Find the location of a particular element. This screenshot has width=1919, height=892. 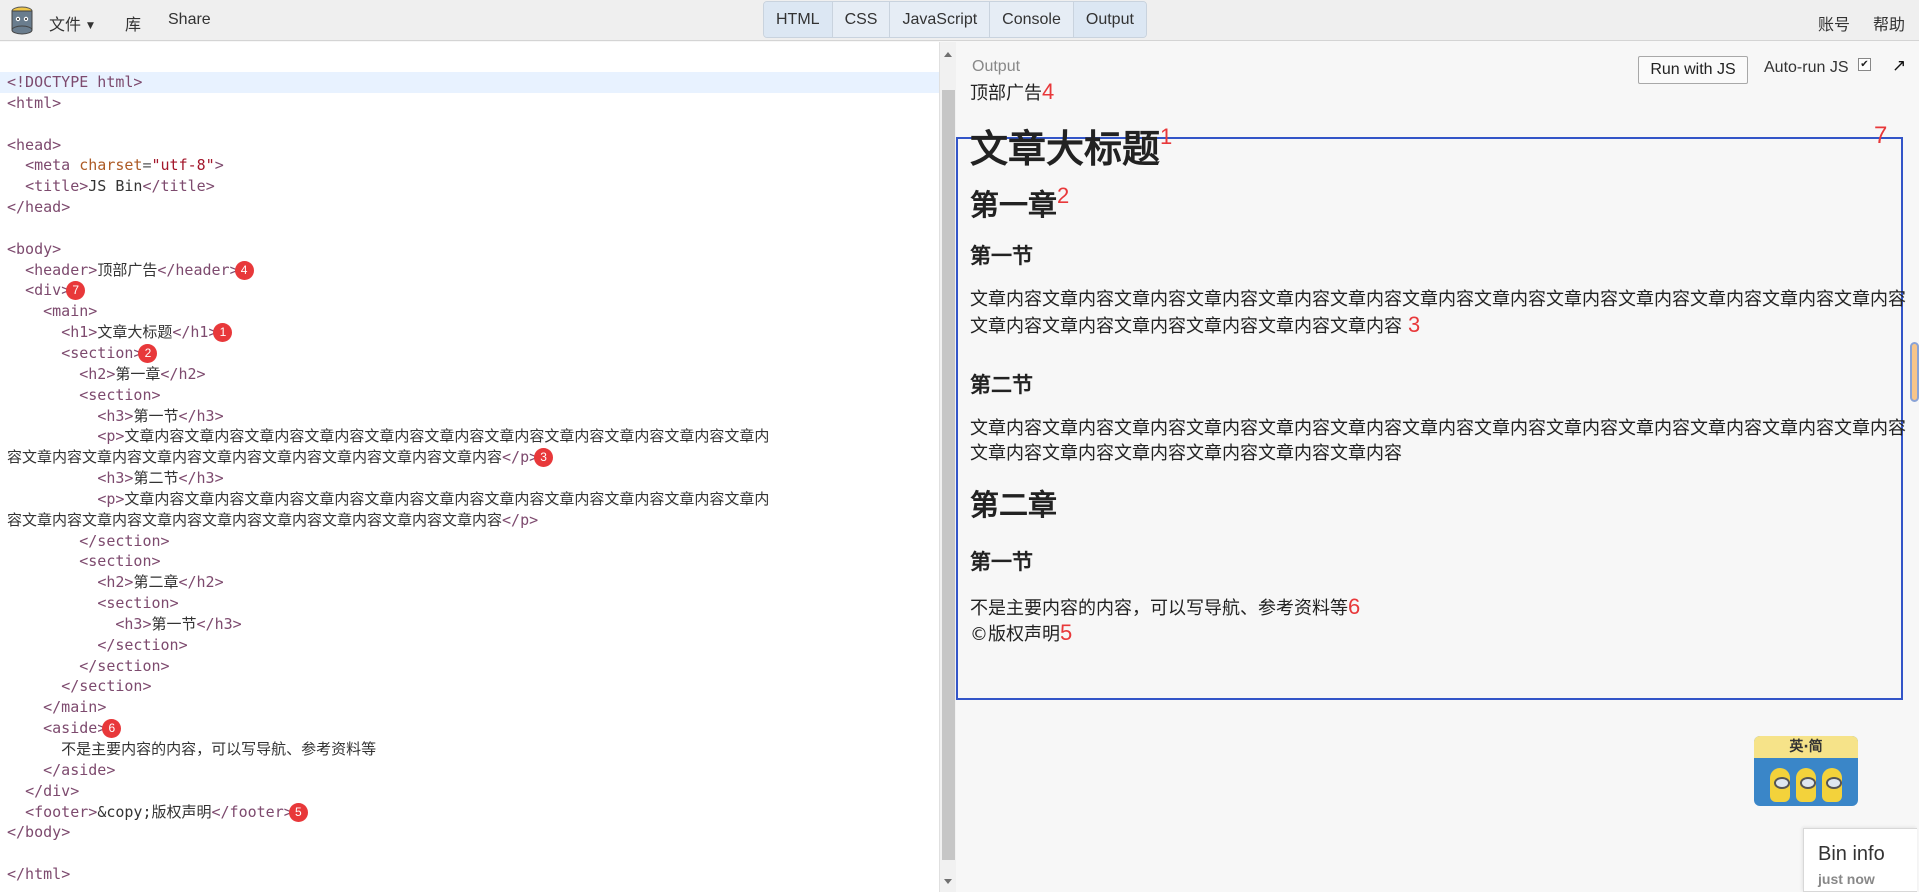

code-line: </head> is located at coordinates (473, 207).